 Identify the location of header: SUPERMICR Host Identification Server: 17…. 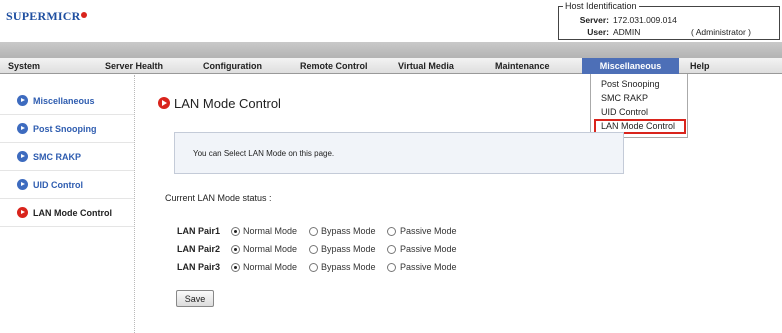
(391, 21).